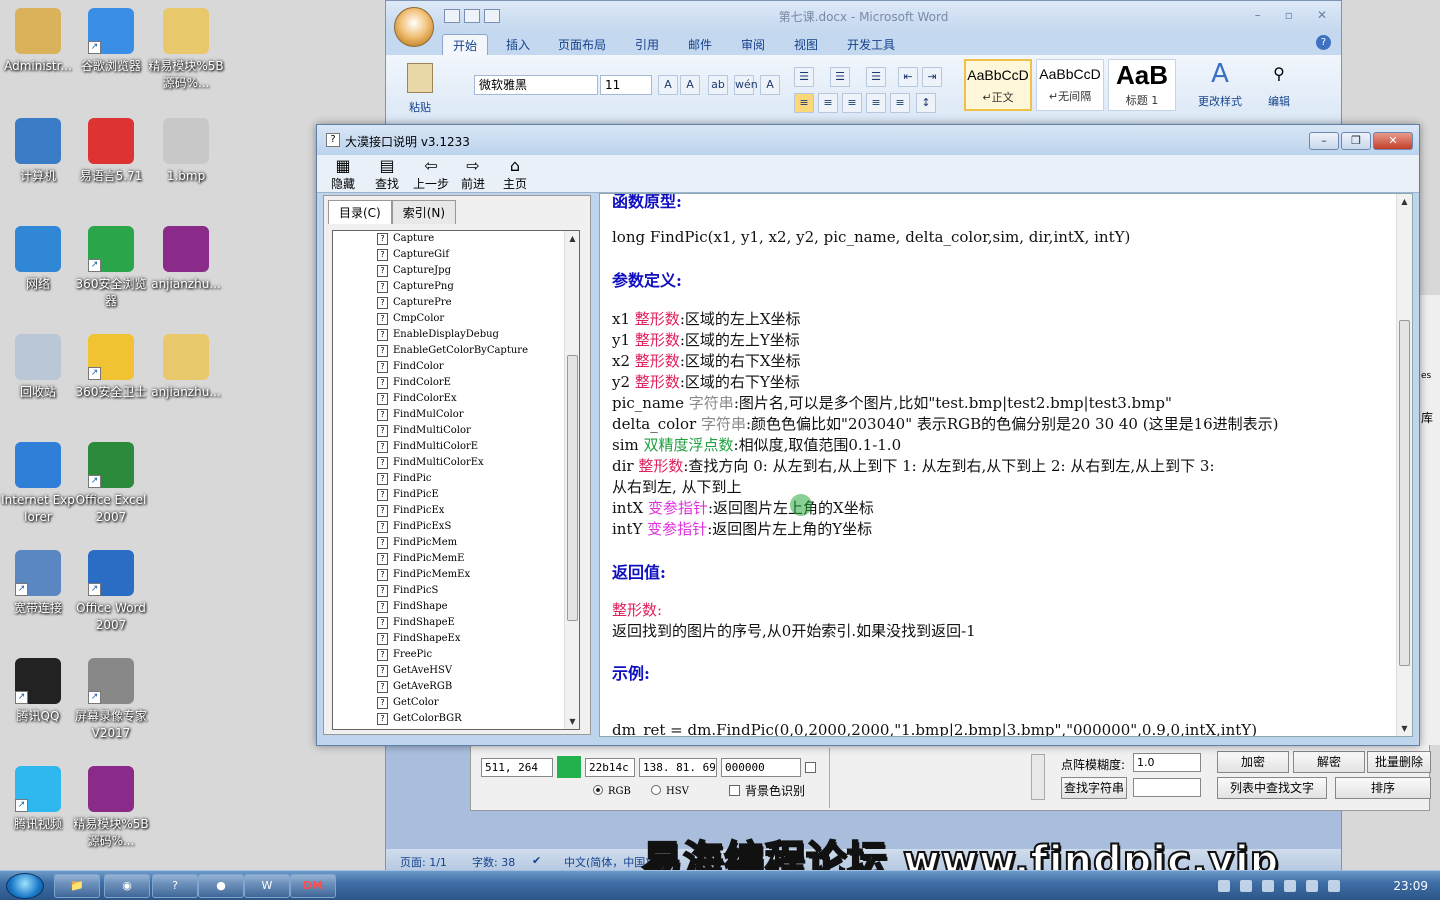 The height and width of the screenshot is (900, 1440). What do you see at coordinates (456, 687) in the screenshot?
I see `list-item: ? GetAveRGB` at bounding box center [456, 687].